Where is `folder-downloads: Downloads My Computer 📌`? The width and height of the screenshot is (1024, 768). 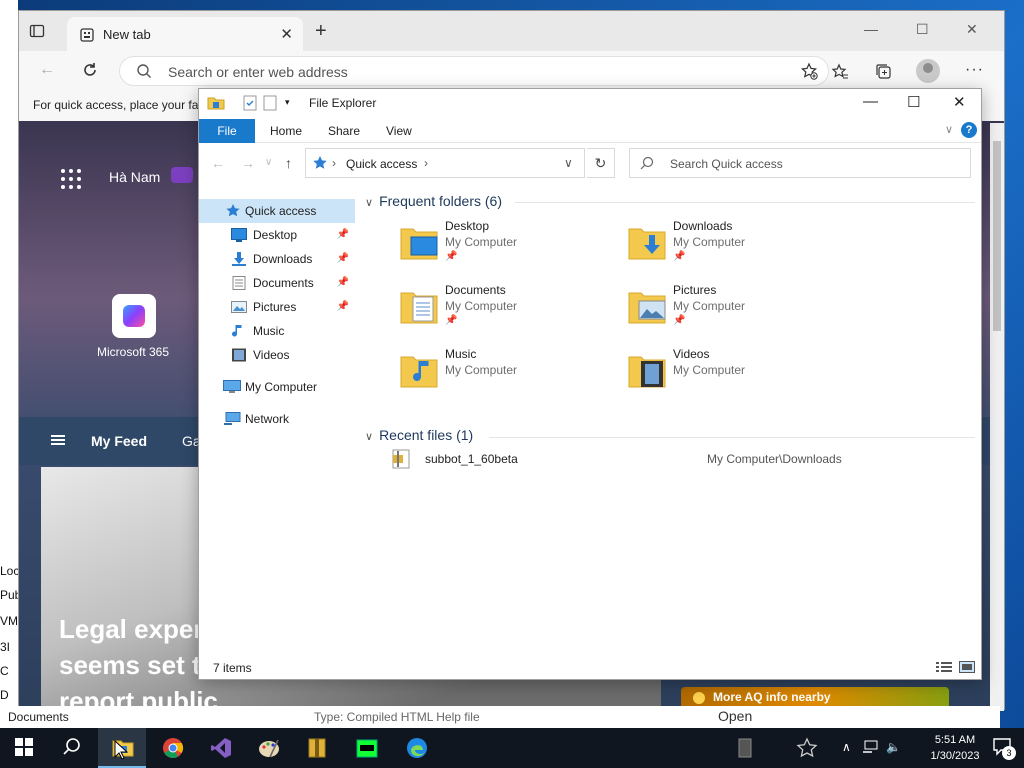 folder-downloads: Downloads My Computer 📌 is located at coordinates (737, 244).